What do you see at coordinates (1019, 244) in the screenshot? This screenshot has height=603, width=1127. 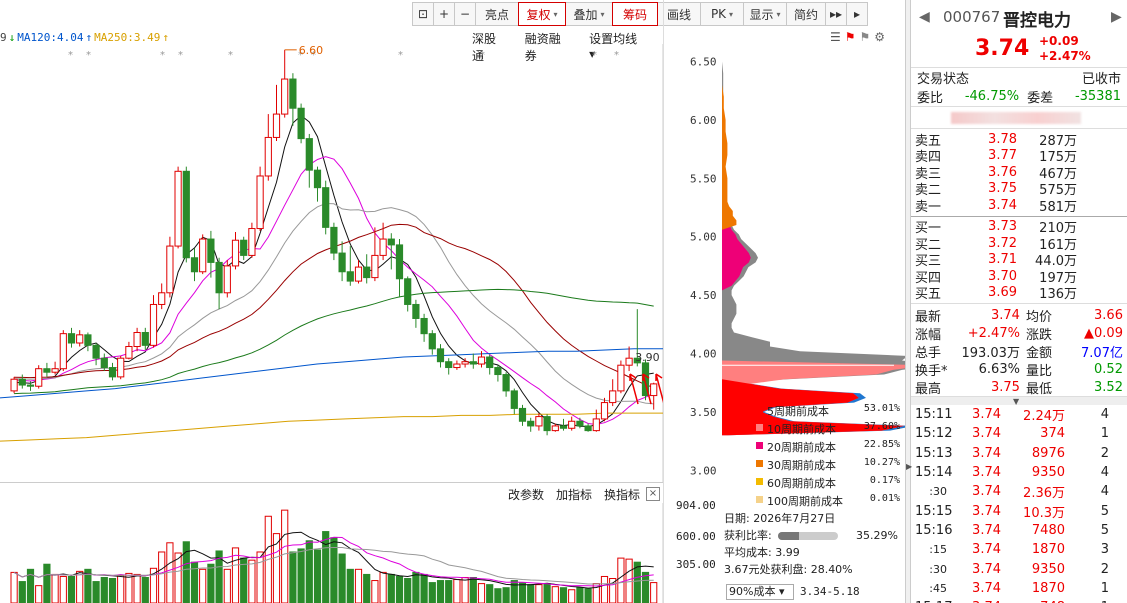 I see `bid-row: 买二 3.72 161万` at bounding box center [1019, 244].